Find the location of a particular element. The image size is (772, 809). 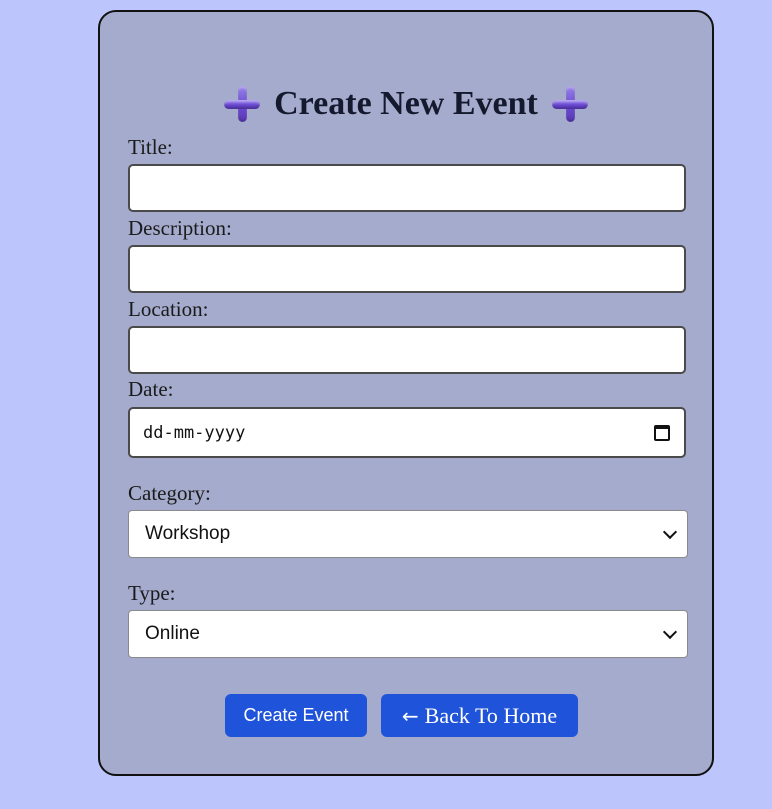

page-title: Create New Event is located at coordinates (406, 103).